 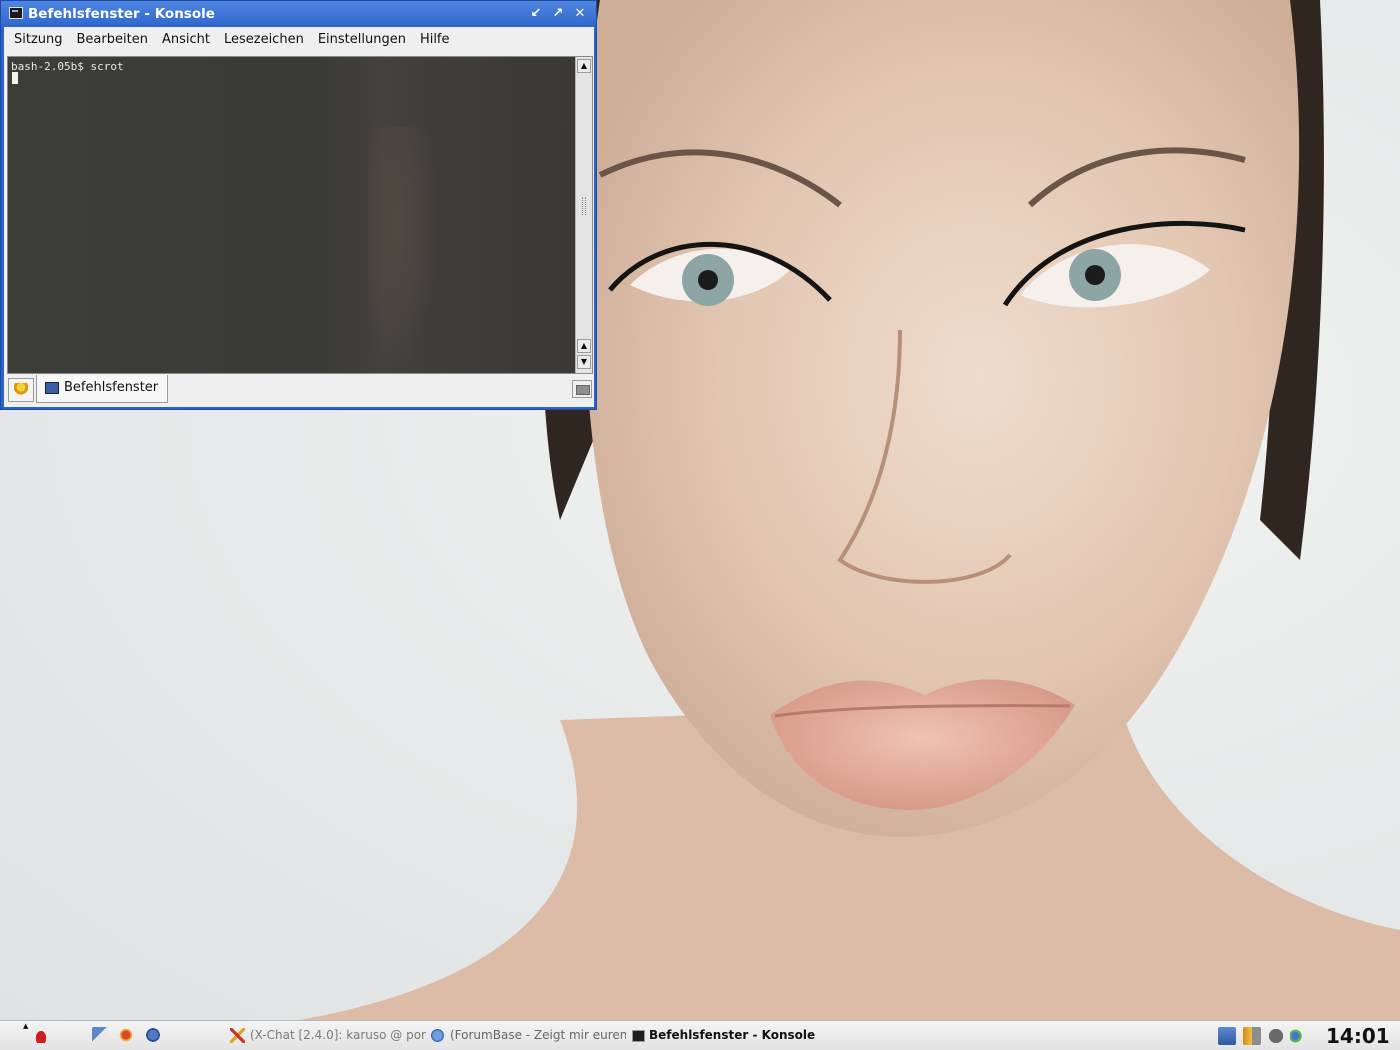 I want to click on session-tab-bar: Befehlsfenster, so click(x=299, y=391).